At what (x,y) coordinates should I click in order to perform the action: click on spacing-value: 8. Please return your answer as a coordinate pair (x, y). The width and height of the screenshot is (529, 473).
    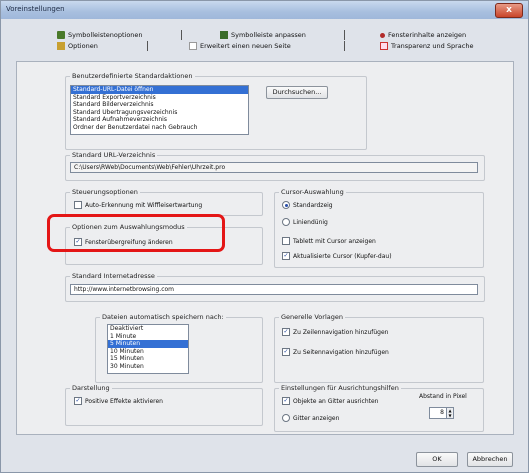
    Looking at the image, I should click on (438, 413).